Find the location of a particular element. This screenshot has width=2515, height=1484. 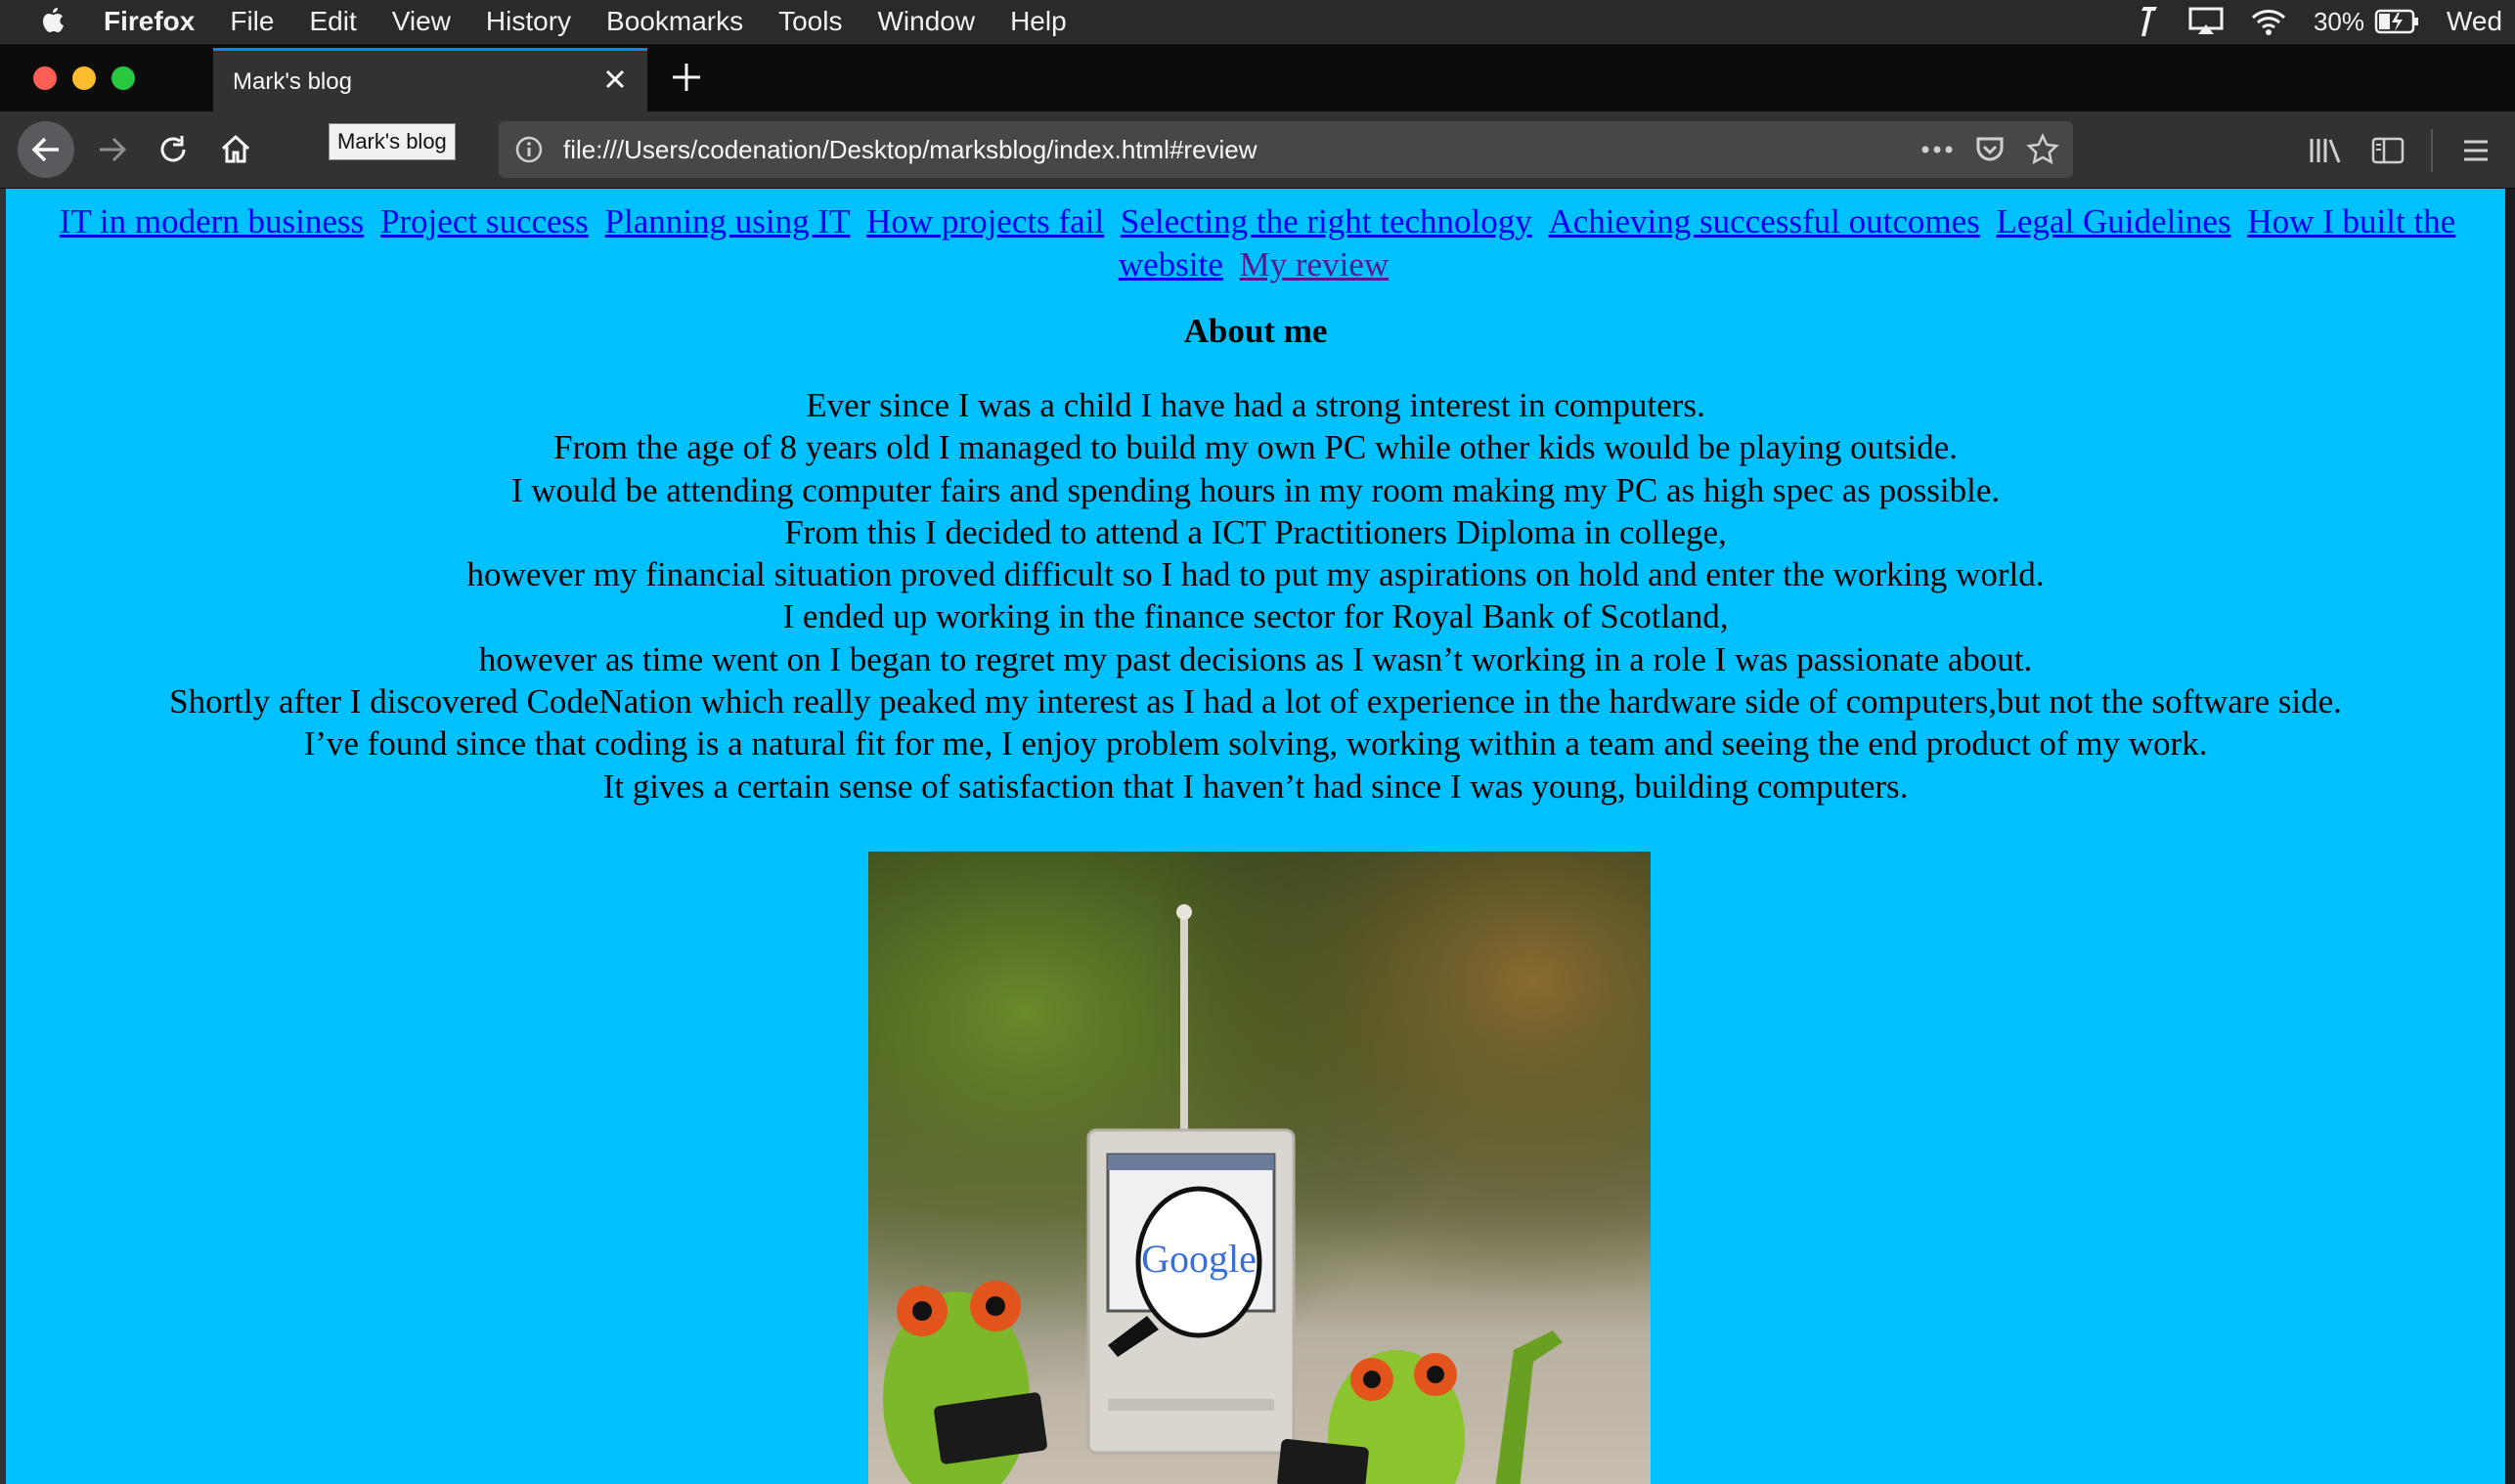

menubar-clock: Wed is located at coordinates (2481, 21).